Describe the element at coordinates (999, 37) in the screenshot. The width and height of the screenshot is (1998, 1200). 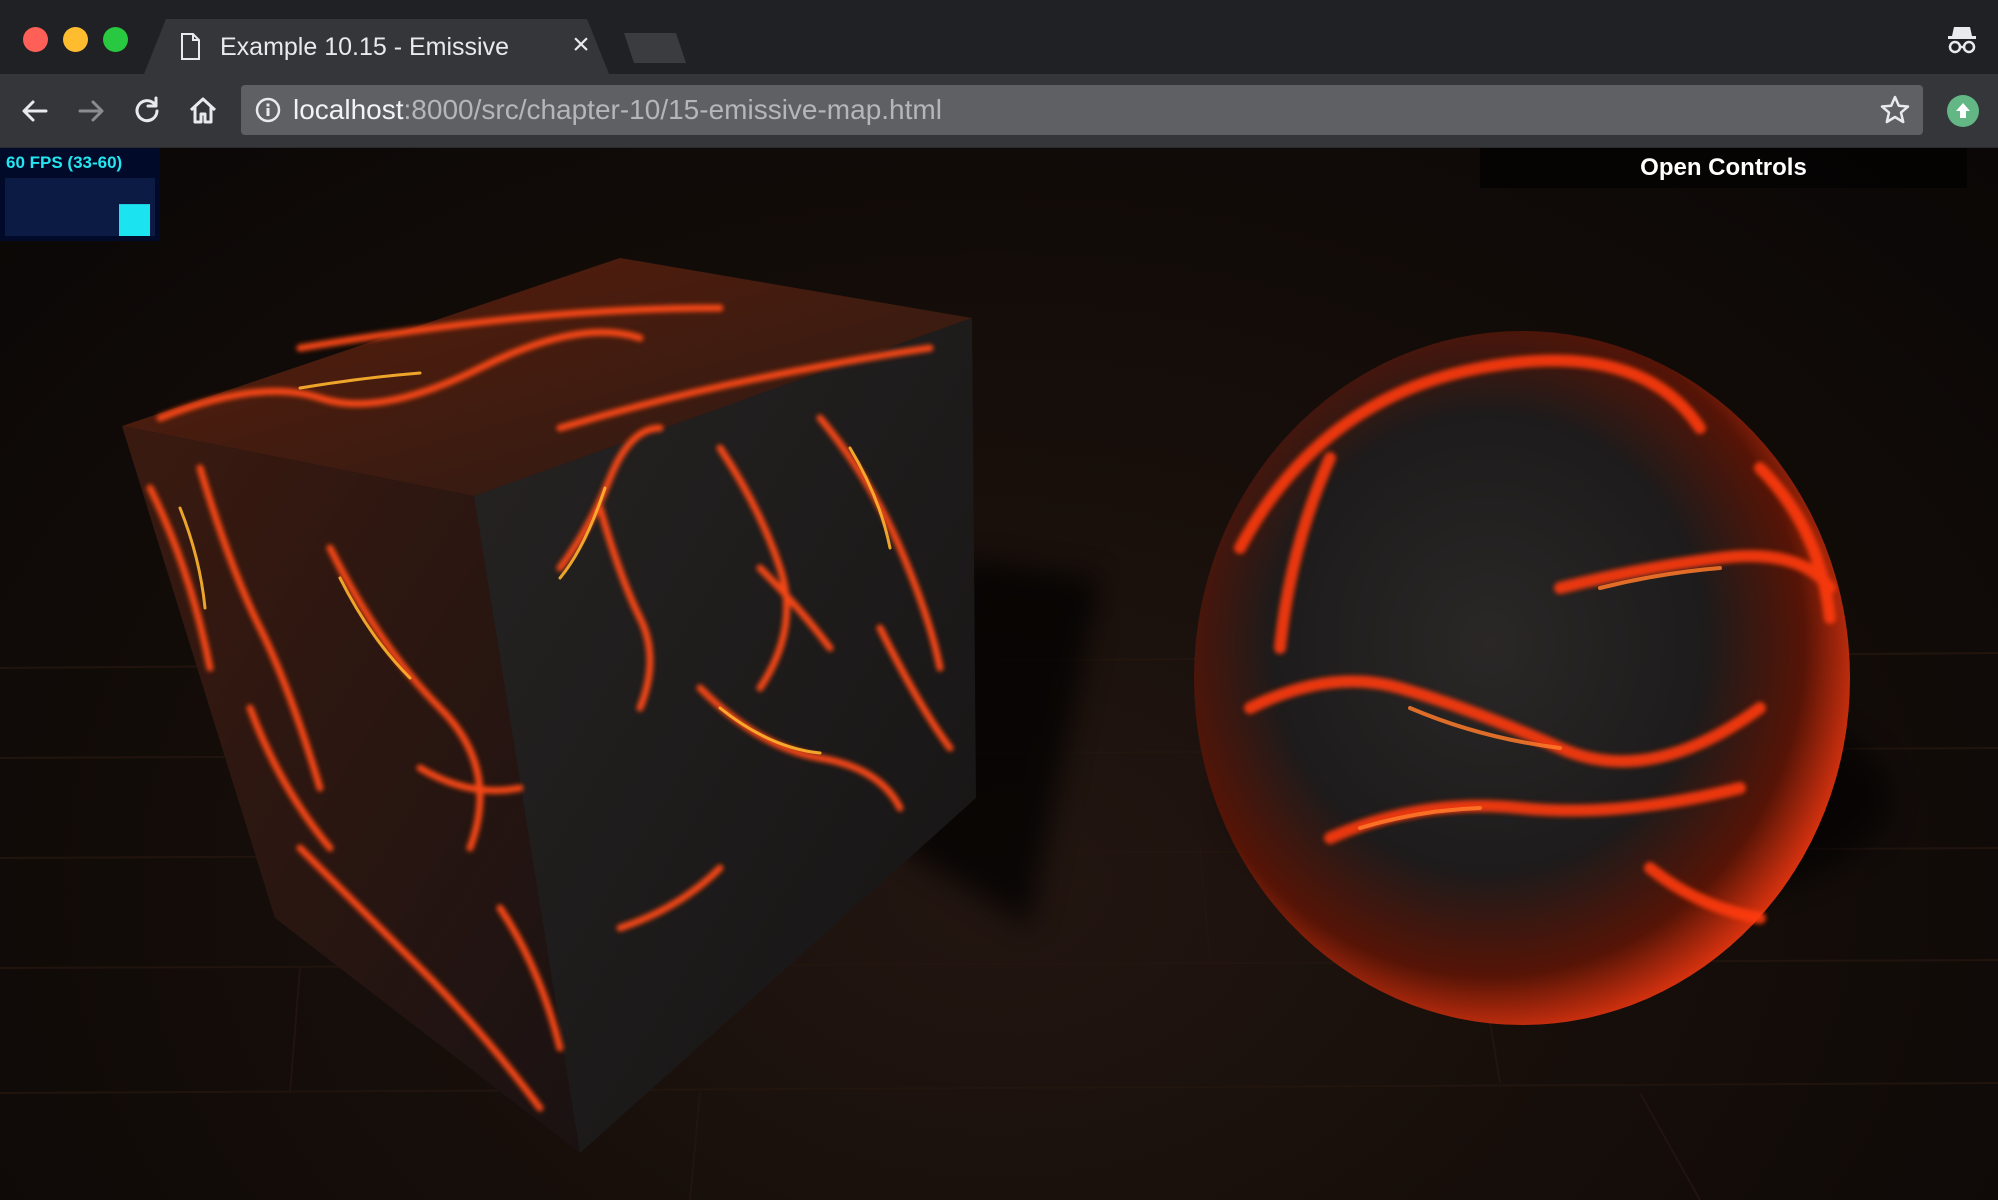
I see `tab-strip: Example 10.15 - Emissive ×` at that location.